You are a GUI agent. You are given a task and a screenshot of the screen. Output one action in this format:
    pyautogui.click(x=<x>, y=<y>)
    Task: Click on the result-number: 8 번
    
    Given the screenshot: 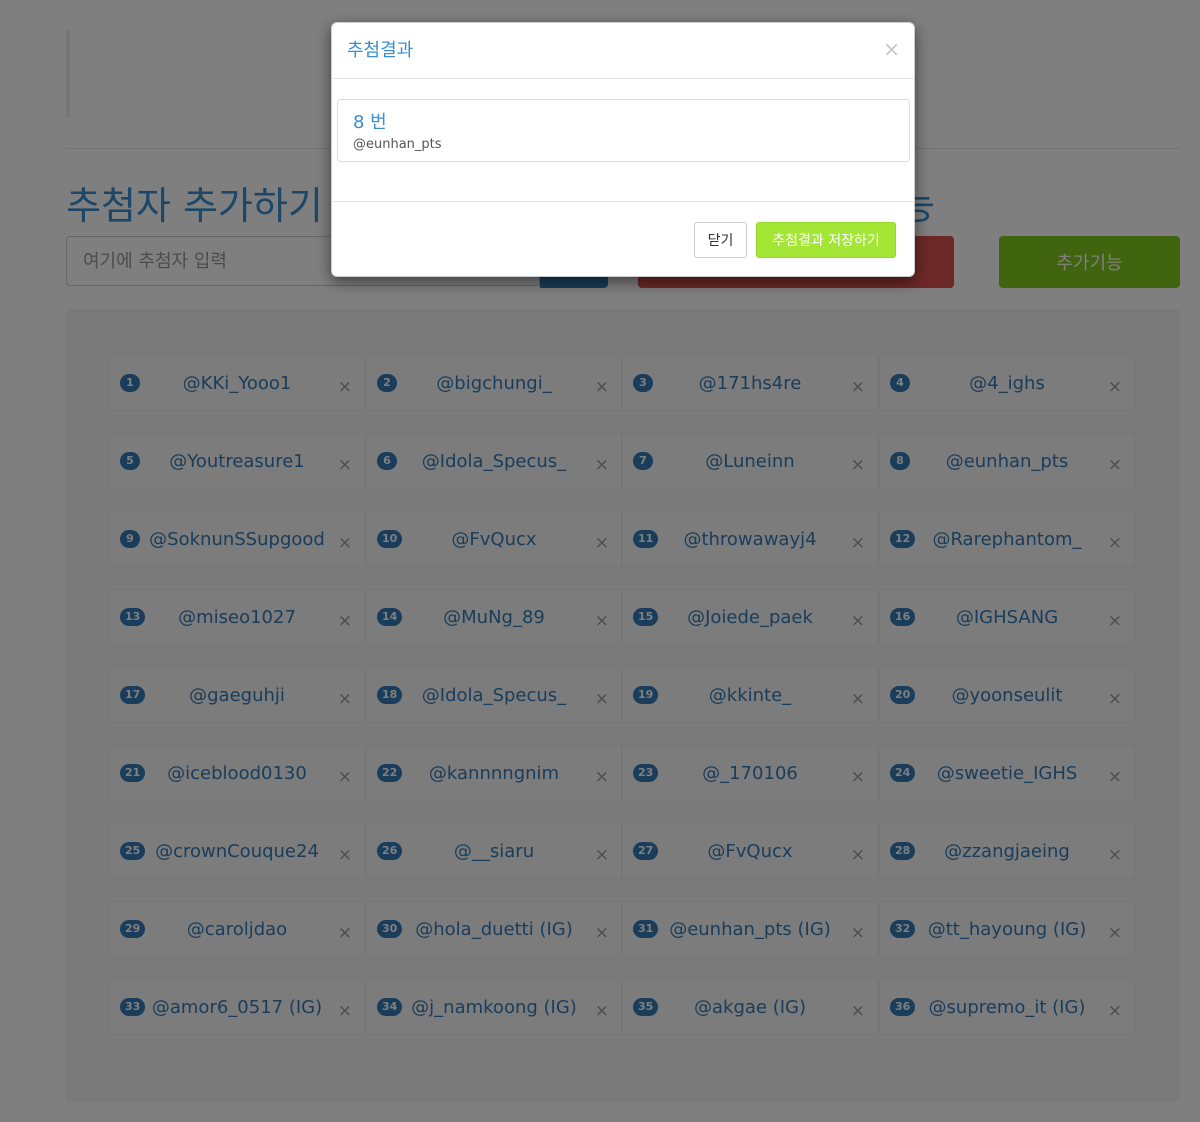 What is the action you would take?
    pyautogui.click(x=370, y=122)
    